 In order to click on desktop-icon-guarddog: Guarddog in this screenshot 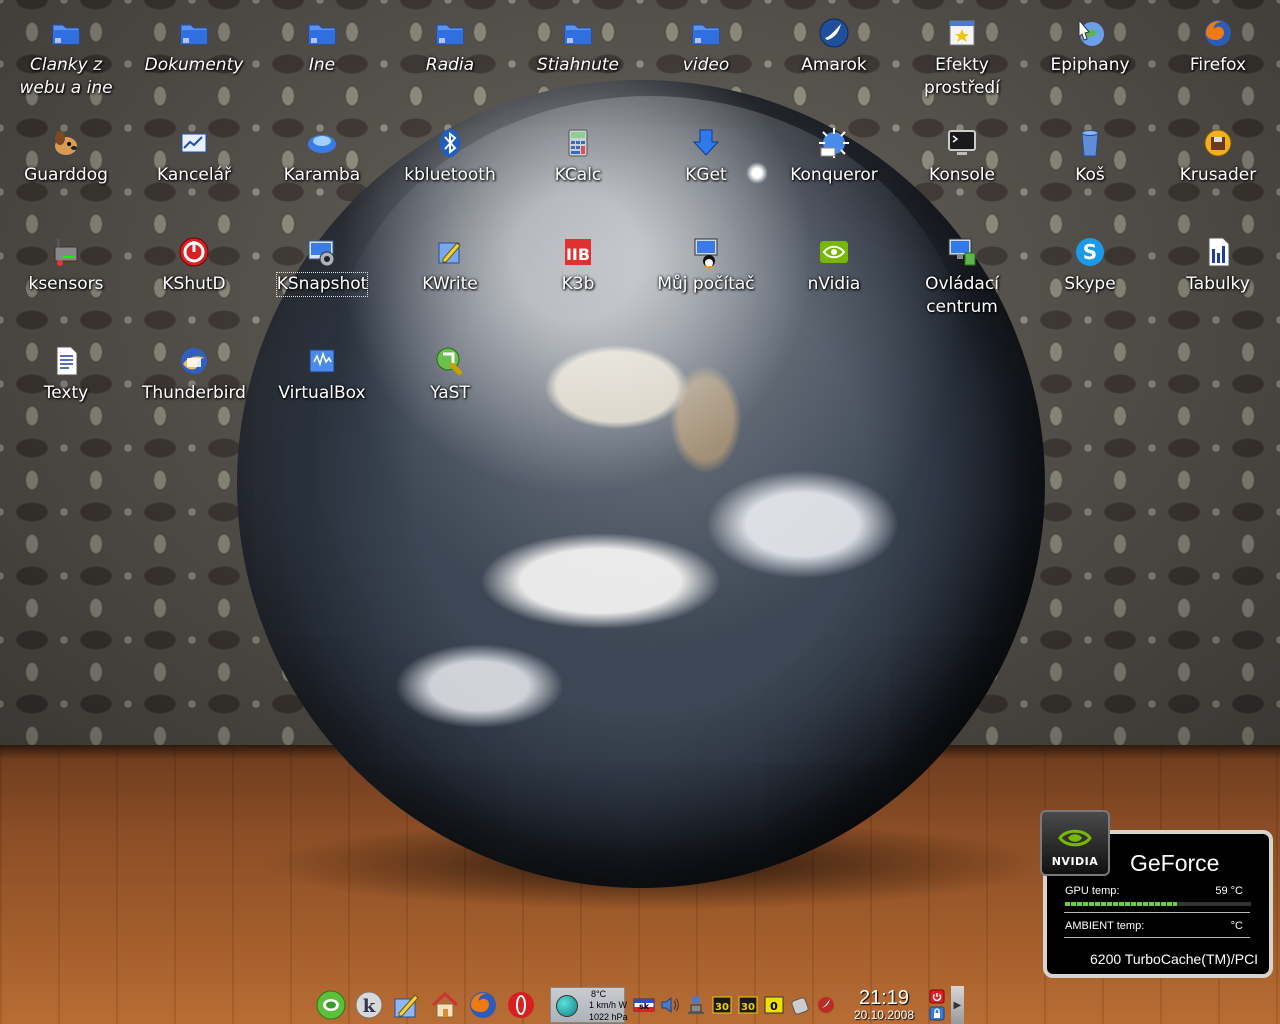, I will do `click(66, 156)`.